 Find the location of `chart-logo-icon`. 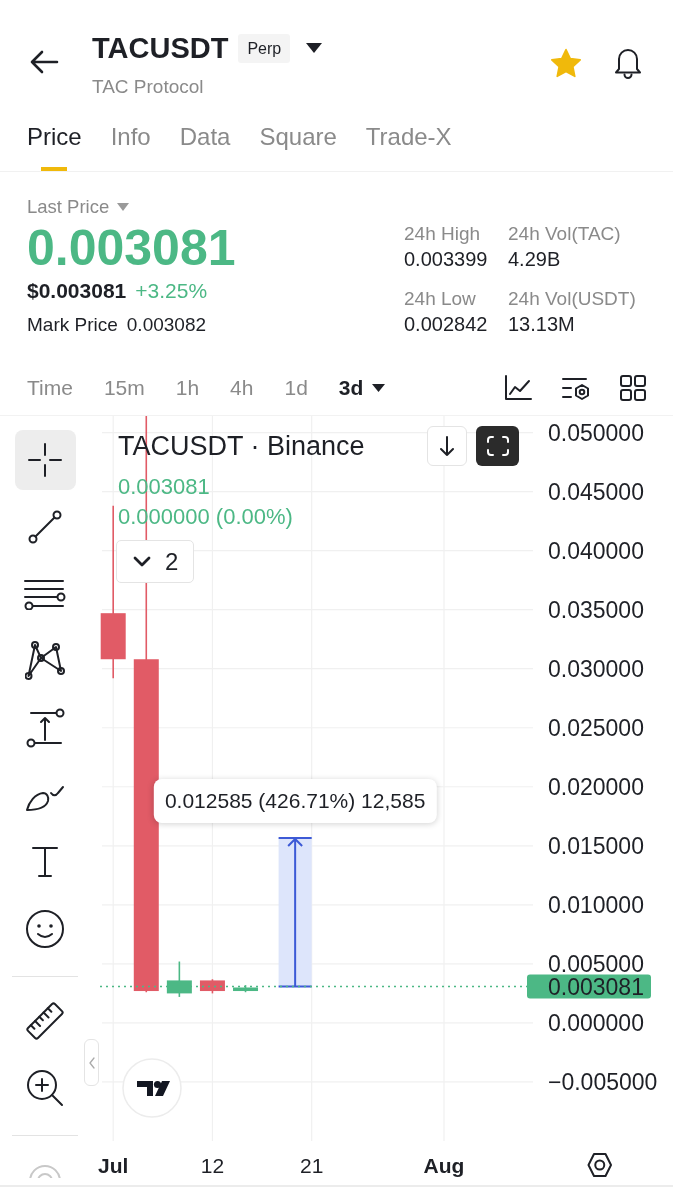

chart-logo-icon is located at coordinates (152, 1088).